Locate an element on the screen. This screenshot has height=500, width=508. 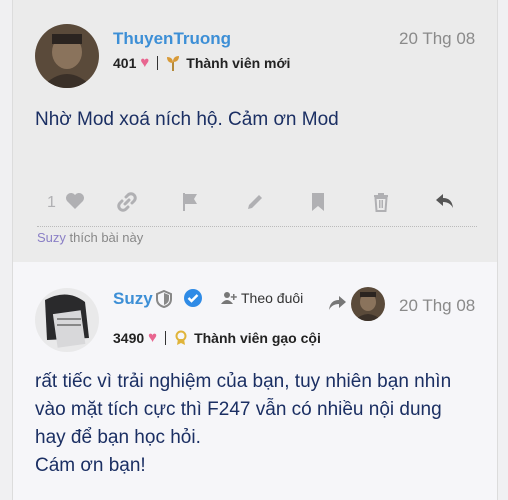
reply-to-icon is located at coordinates (337, 303).